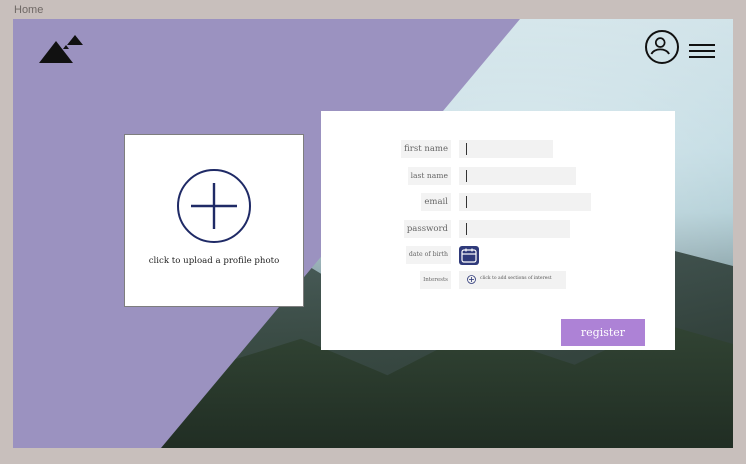 The height and width of the screenshot is (464, 746). Describe the element at coordinates (525, 202) in the screenshot. I see `email-input` at that location.